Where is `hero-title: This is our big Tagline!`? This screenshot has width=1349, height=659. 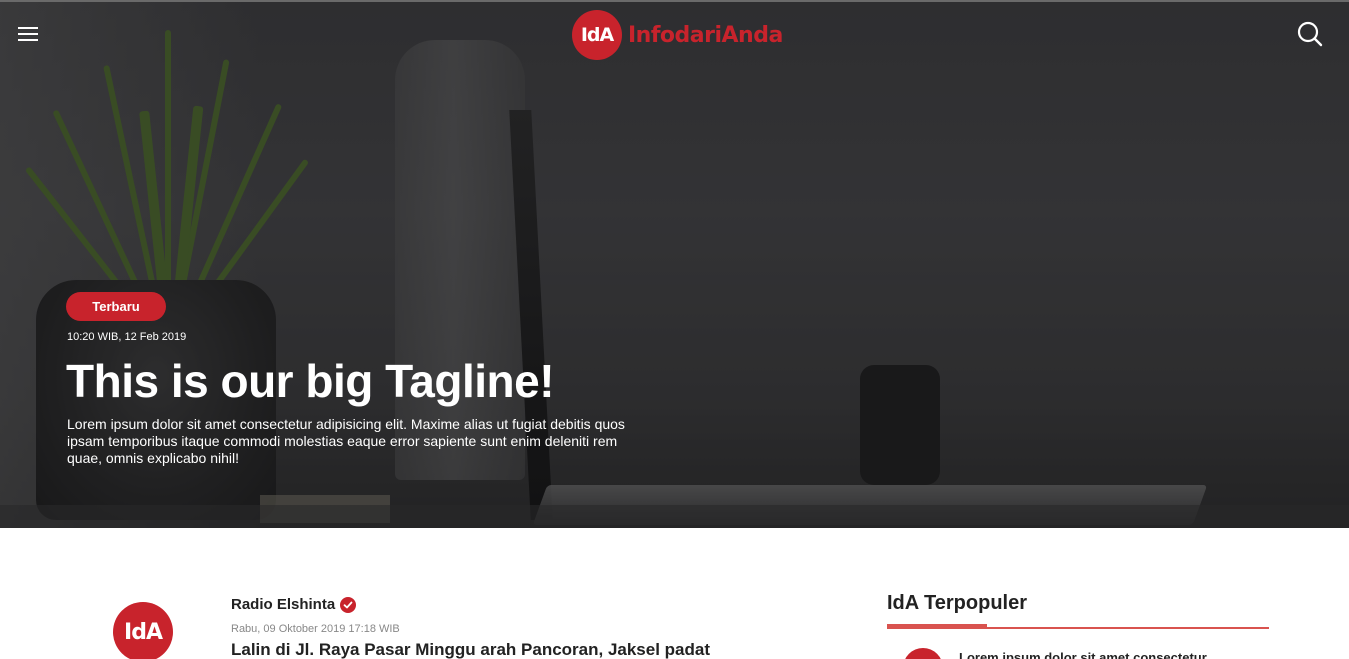 hero-title: This is our big Tagline! is located at coordinates (310, 381).